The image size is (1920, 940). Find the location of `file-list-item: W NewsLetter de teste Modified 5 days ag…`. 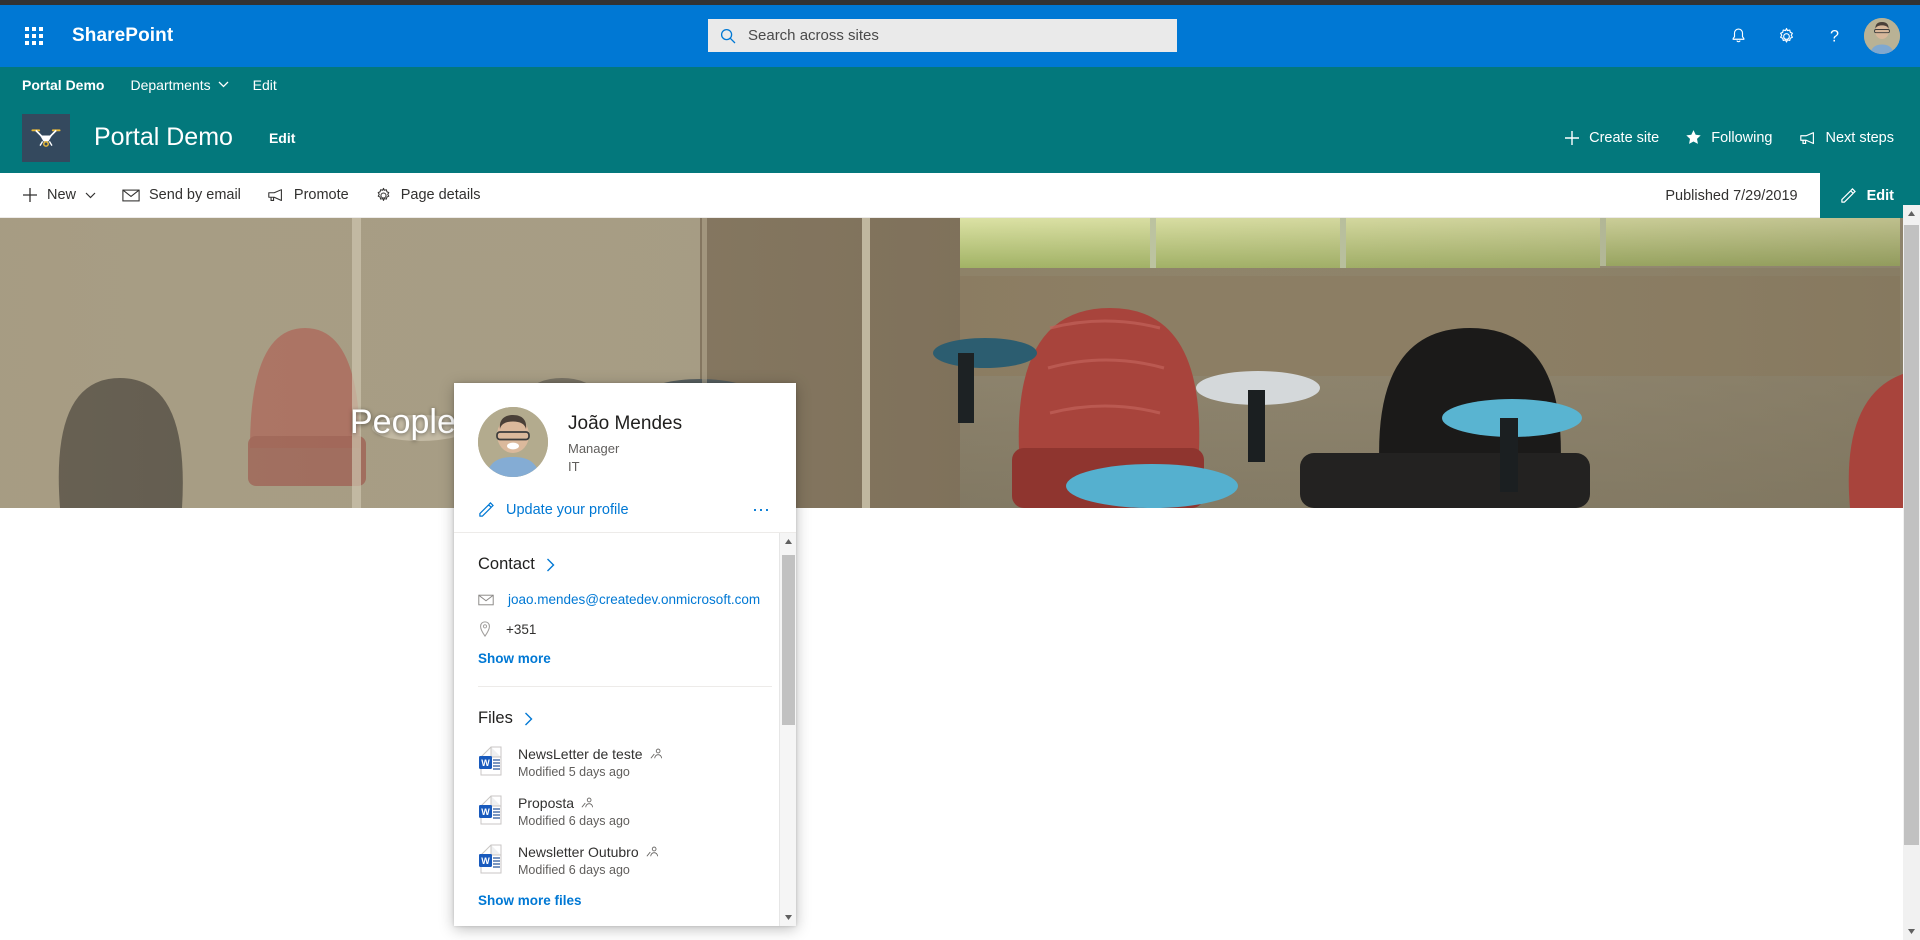

file-list-item: W NewsLetter de teste Modified 5 days ag… is located at coordinates (625, 762).